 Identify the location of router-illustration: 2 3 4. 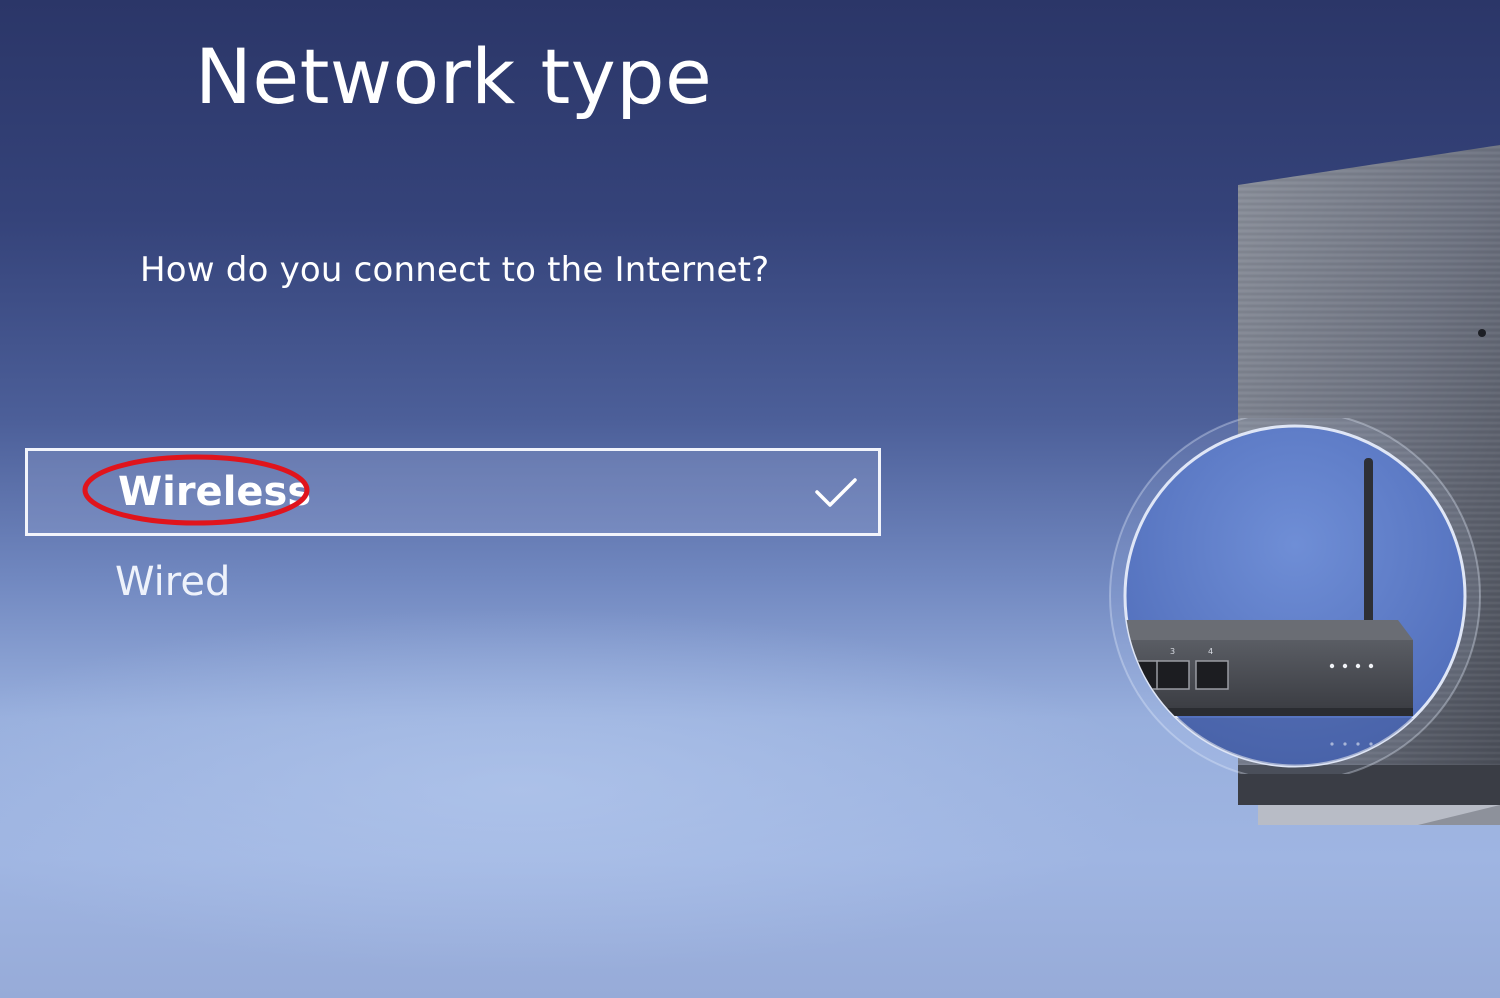
(1295, 596).